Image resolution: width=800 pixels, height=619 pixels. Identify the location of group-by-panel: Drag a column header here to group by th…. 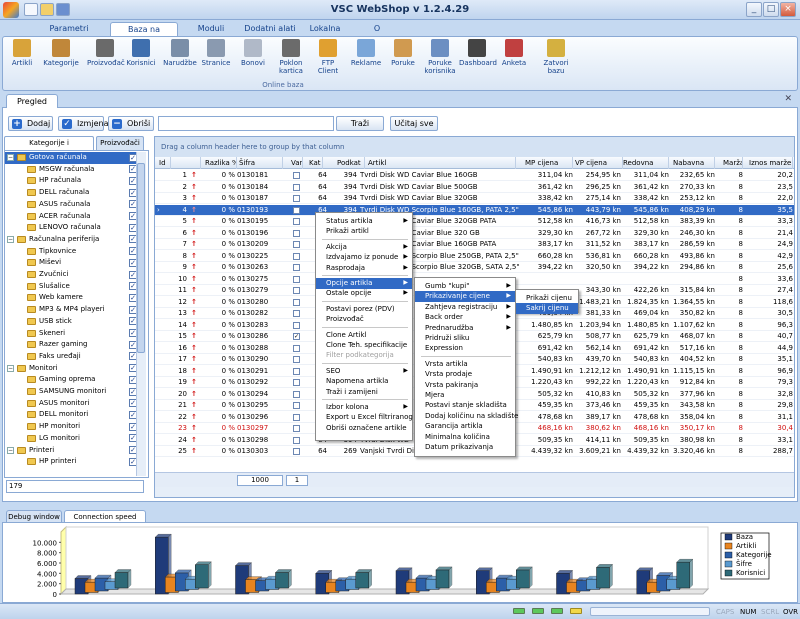
(474, 147).